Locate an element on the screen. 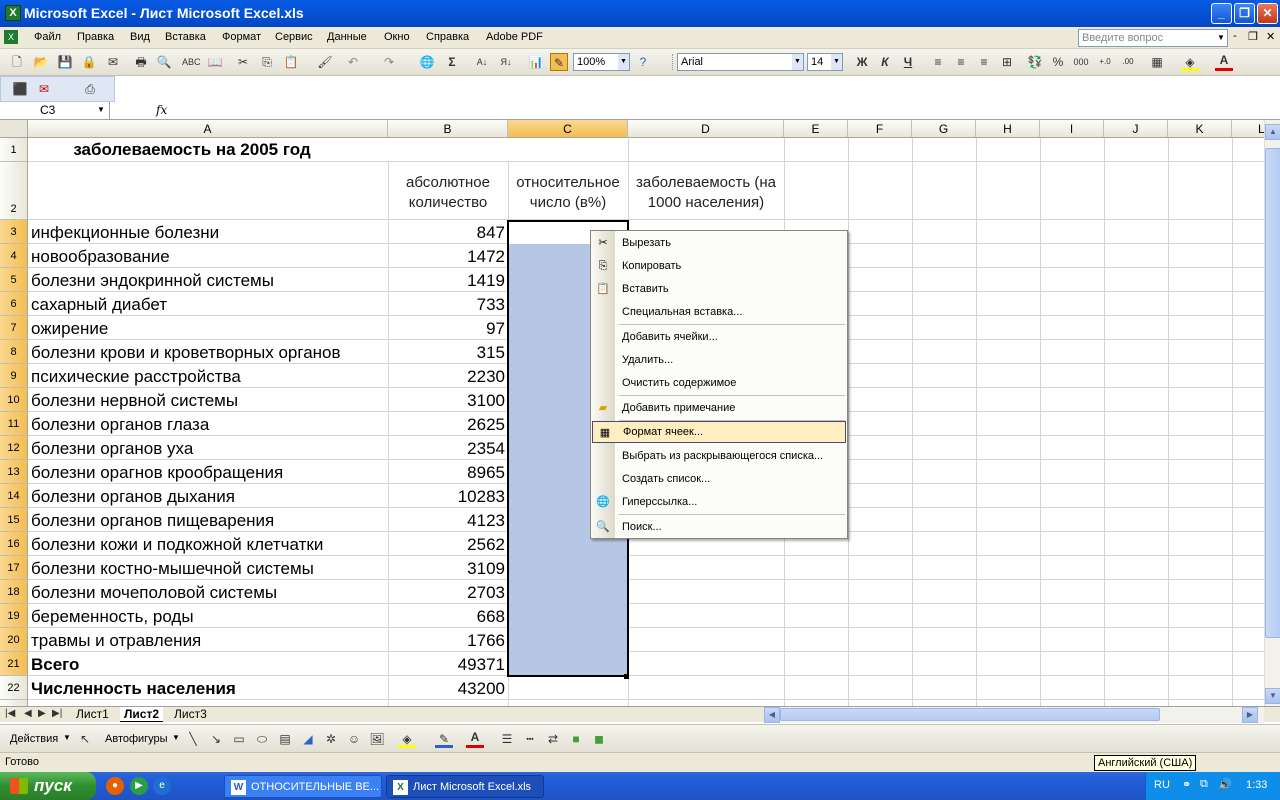  toolbar-grip is located at coordinates (673, 62).